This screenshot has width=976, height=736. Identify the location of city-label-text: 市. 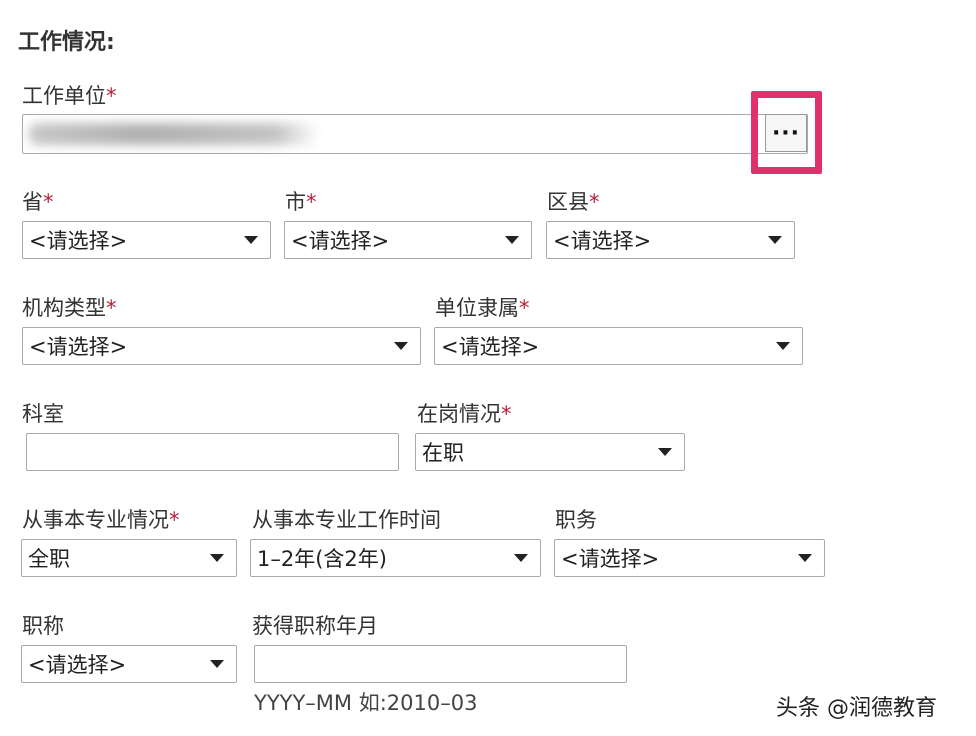
(295, 202).